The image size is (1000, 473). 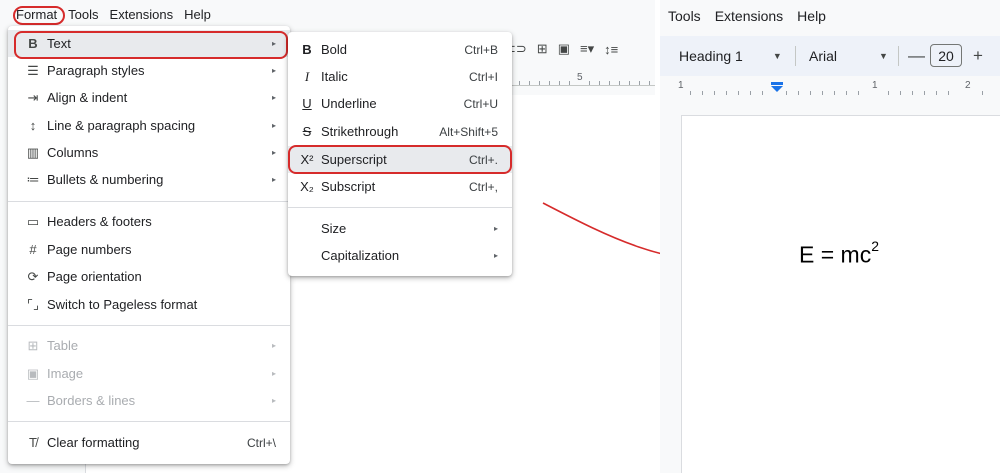 What do you see at coordinates (33, 97) in the screenshot?
I see `align-indent-icon: ⇥` at bounding box center [33, 97].